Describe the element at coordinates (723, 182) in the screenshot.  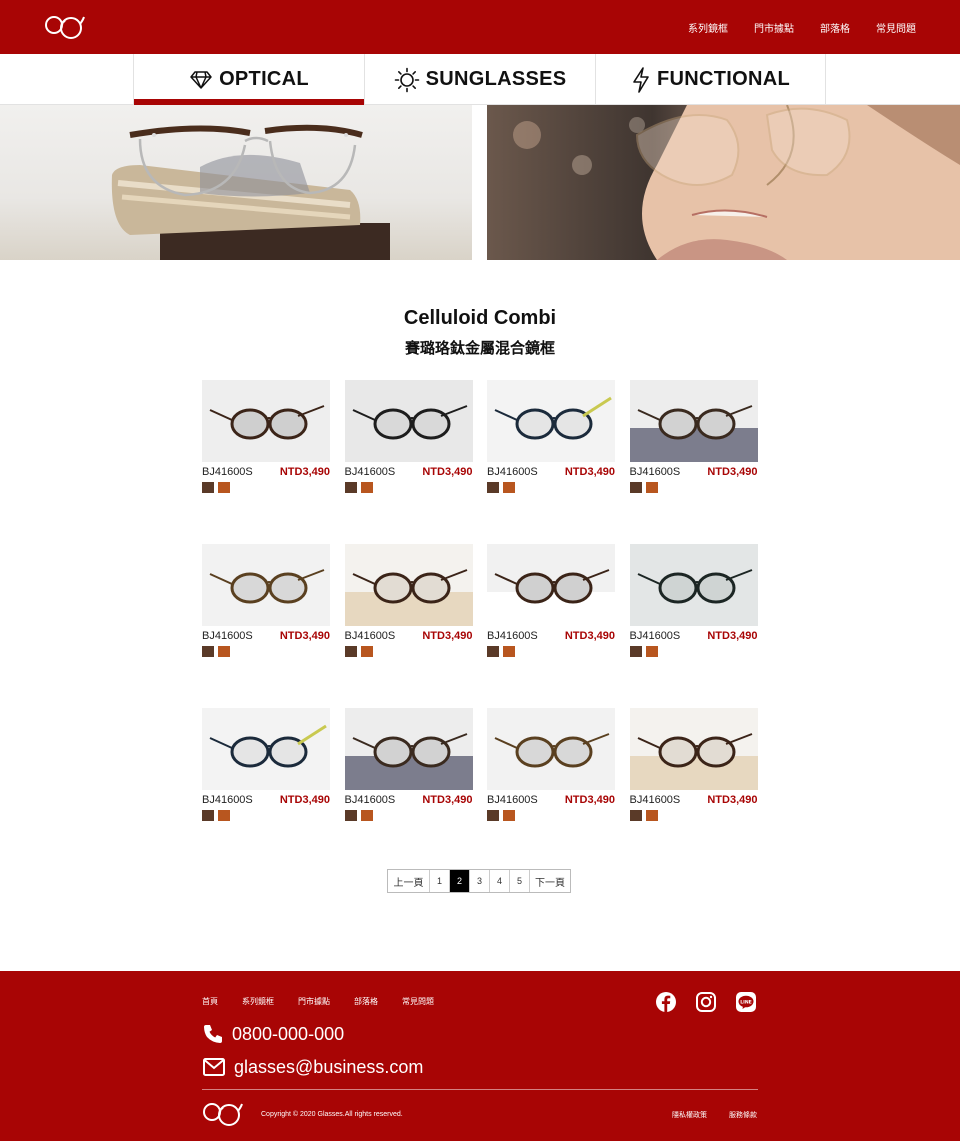
I see `hero-image-woman-with-glasses` at that location.